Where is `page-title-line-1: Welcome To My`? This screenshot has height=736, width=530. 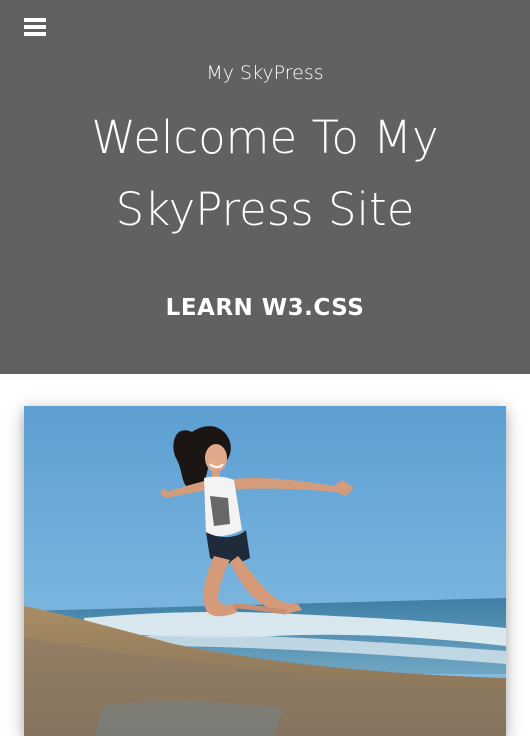
page-title-line-1: Welcome To My is located at coordinates (265, 137).